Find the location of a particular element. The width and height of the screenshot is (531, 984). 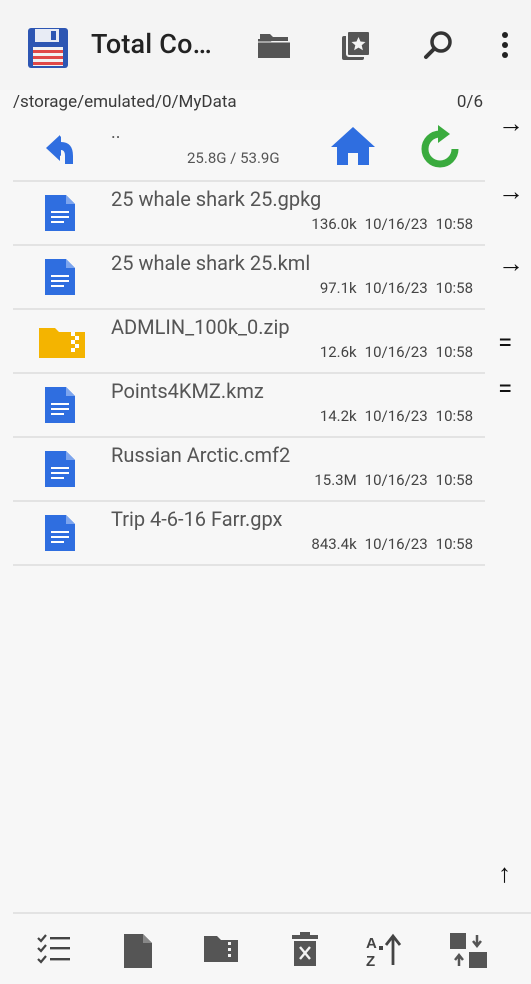

file-name: Points4KMZ.kmz is located at coordinates (187, 391).